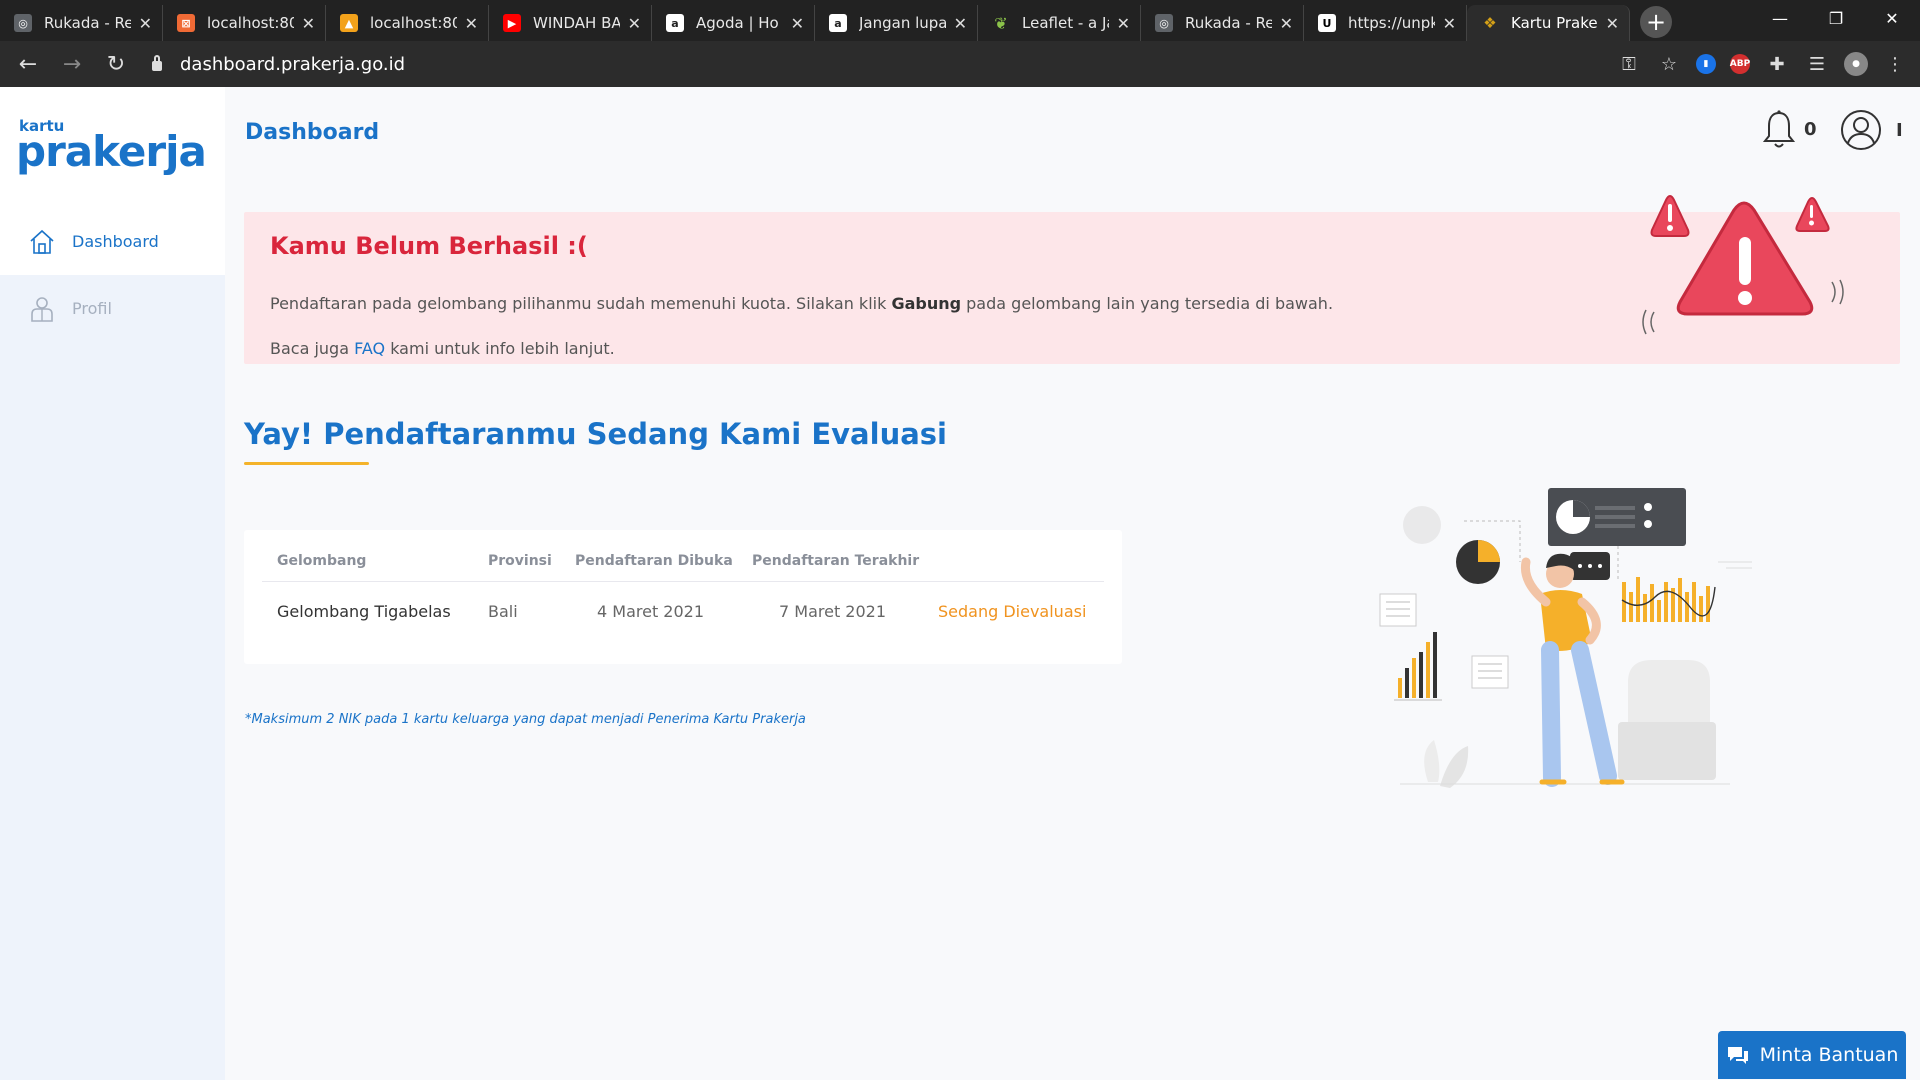  What do you see at coordinates (576, 23) in the screenshot?
I see `tab-title: WINDAH BA` at bounding box center [576, 23].